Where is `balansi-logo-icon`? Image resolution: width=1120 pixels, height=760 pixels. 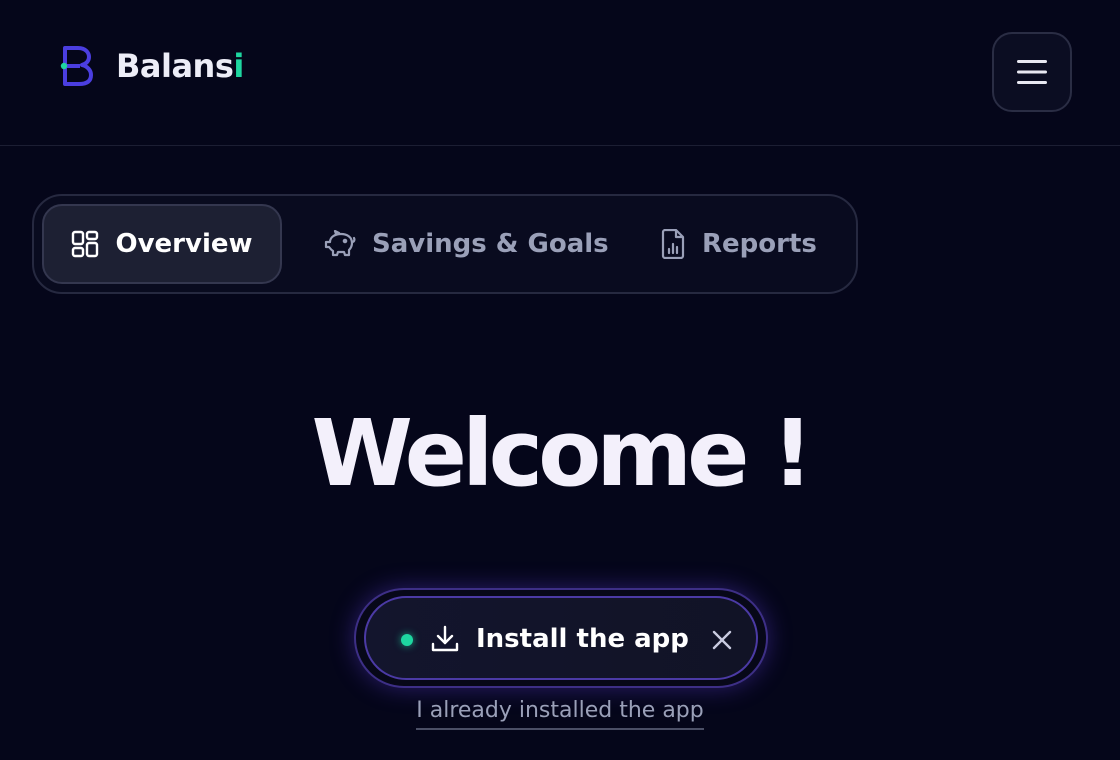
balansi-logo-icon is located at coordinates (76, 66).